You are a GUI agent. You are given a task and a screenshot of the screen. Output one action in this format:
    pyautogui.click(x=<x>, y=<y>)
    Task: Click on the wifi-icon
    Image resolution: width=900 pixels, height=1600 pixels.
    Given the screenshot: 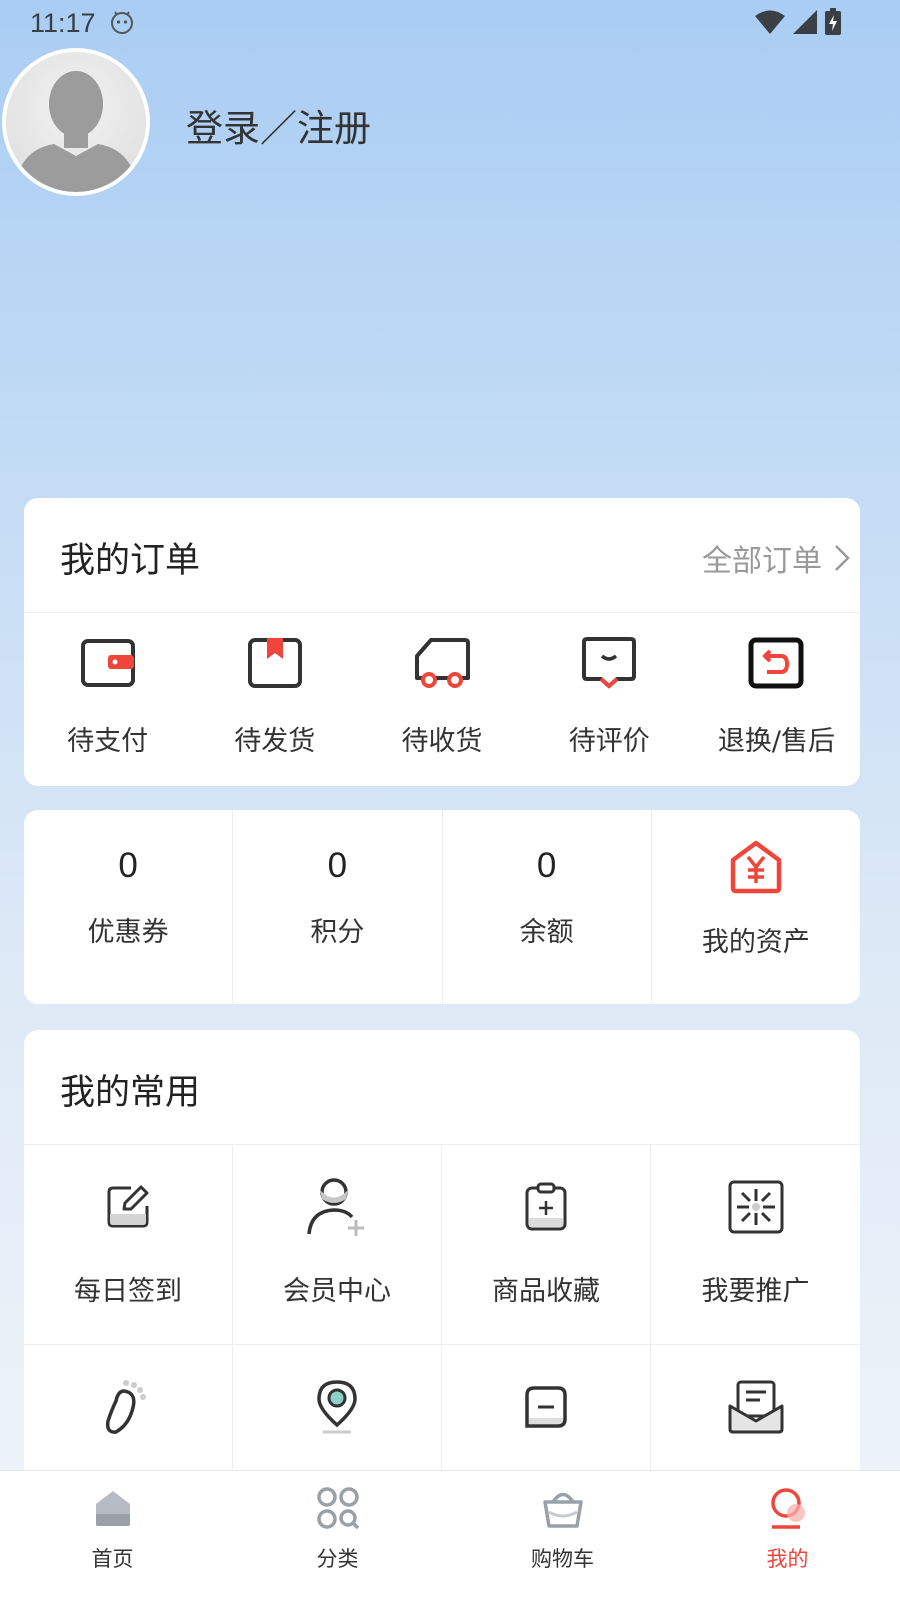 What is the action you would take?
    pyautogui.click(x=770, y=24)
    